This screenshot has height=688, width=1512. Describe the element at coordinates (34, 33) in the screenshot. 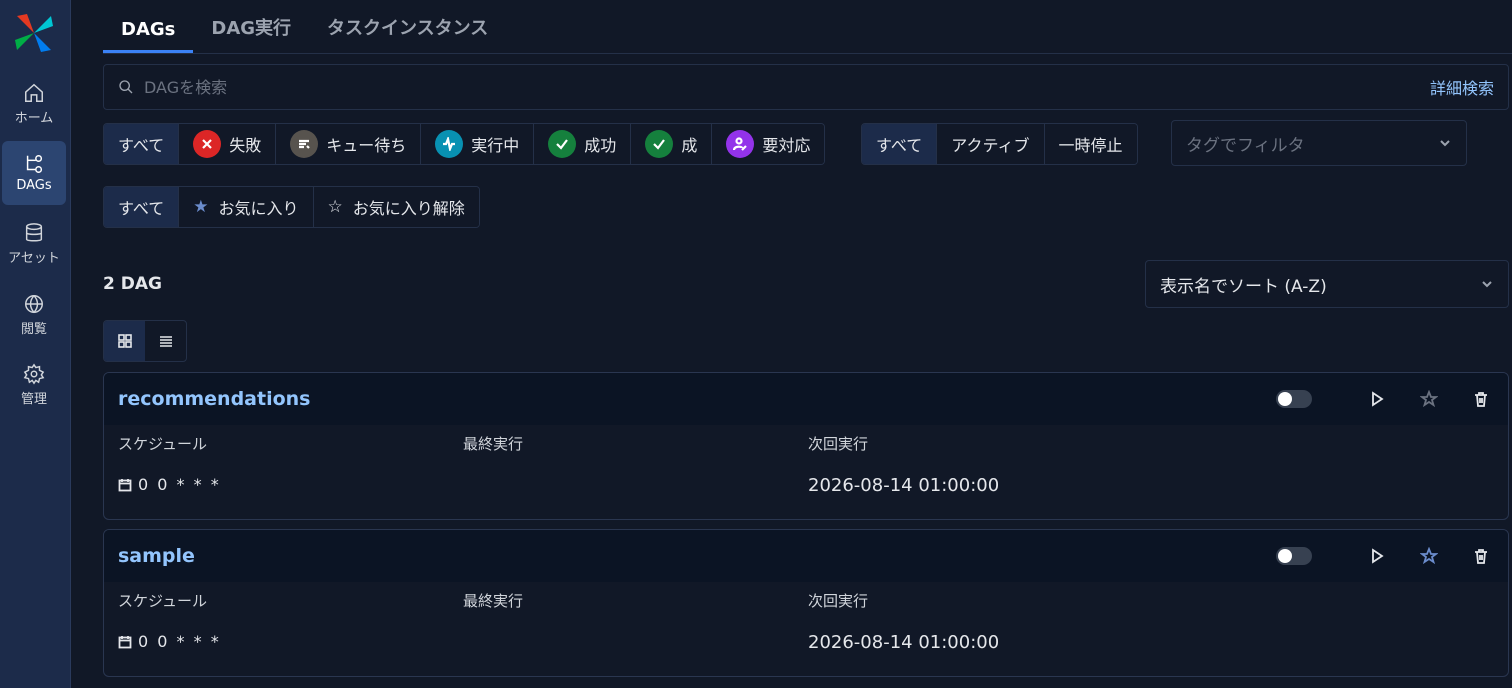

I see `airflow-logo` at that location.